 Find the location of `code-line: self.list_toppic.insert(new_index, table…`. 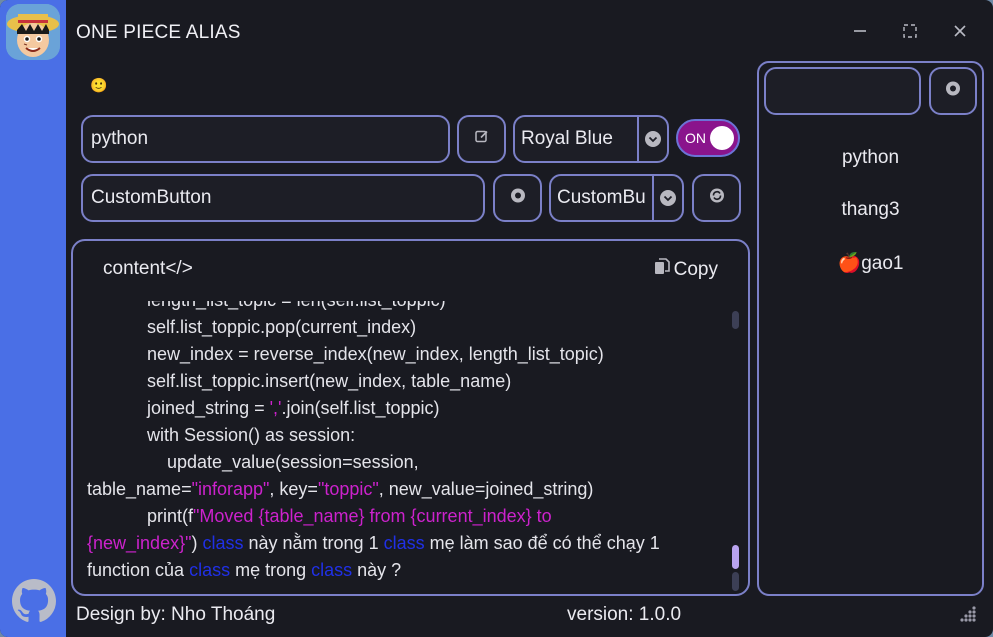

code-line: self.list_toppic.insert(new_index, table… is located at coordinates (299, 381).